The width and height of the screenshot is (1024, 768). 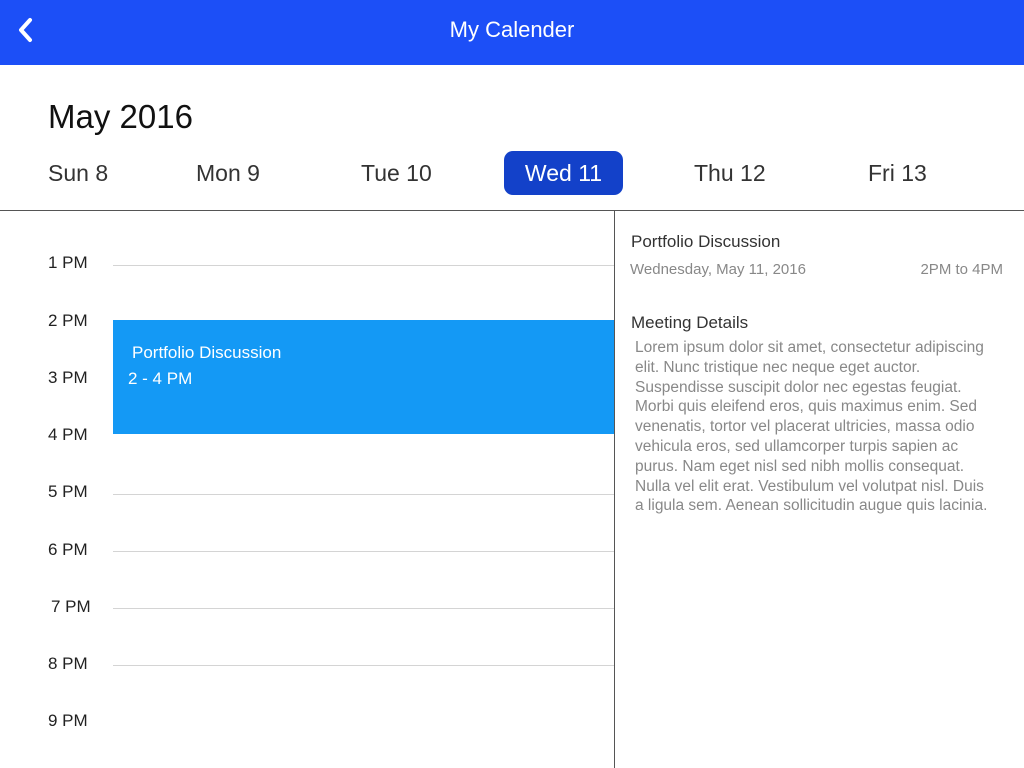 What do you see at coordinates (68, 320) in the screenshot?
I see `hour-label-2pm: 2 PM` at bounding box center [68, 320].